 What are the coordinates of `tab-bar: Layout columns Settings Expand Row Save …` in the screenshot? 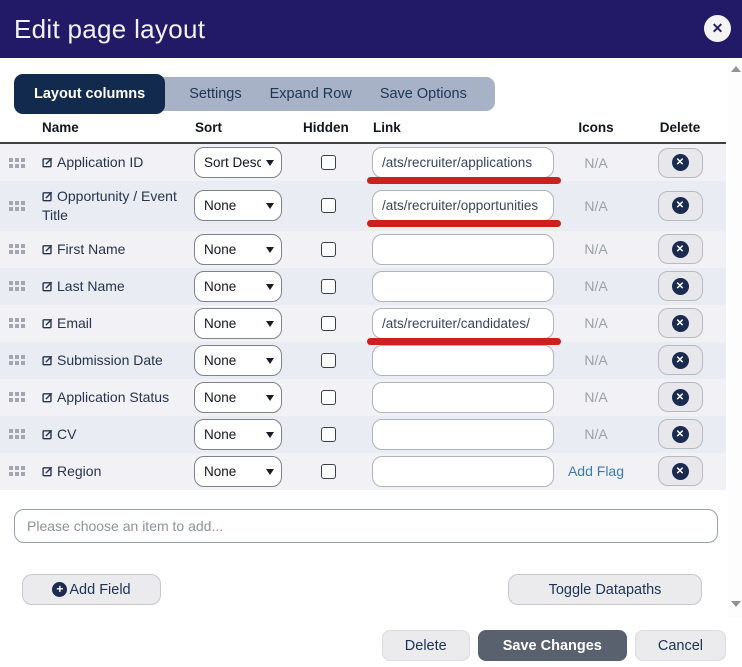 It's located at (254, 94).